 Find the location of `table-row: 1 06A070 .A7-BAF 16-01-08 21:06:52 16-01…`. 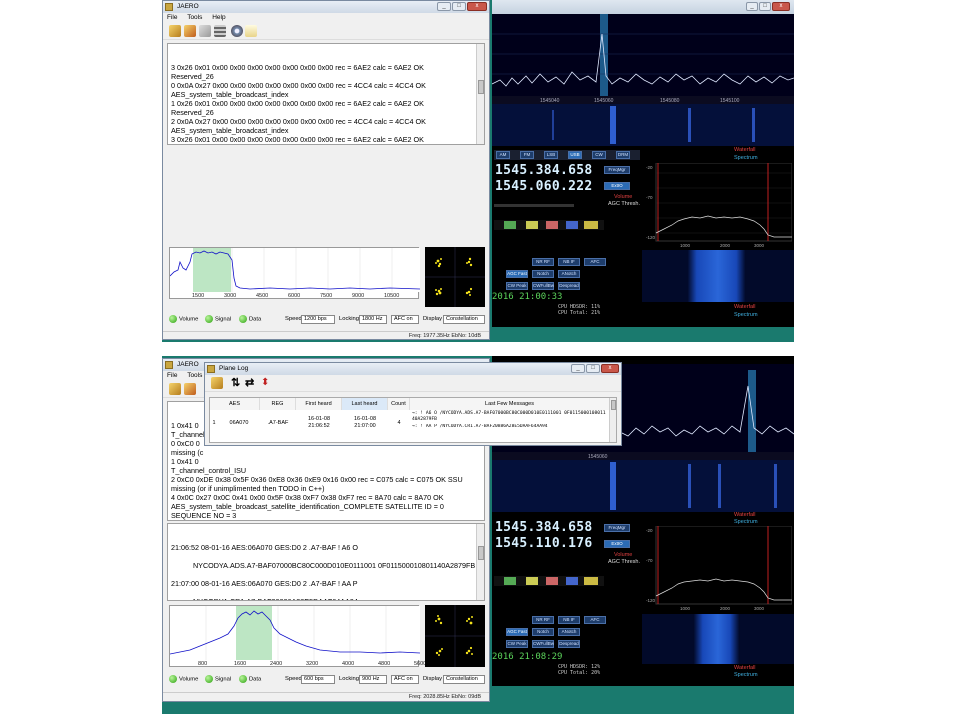

table-row: 1 06A070 .A7-BAF 16-01-08 21:06:52 16-01… is located at coordinates (410, 424).